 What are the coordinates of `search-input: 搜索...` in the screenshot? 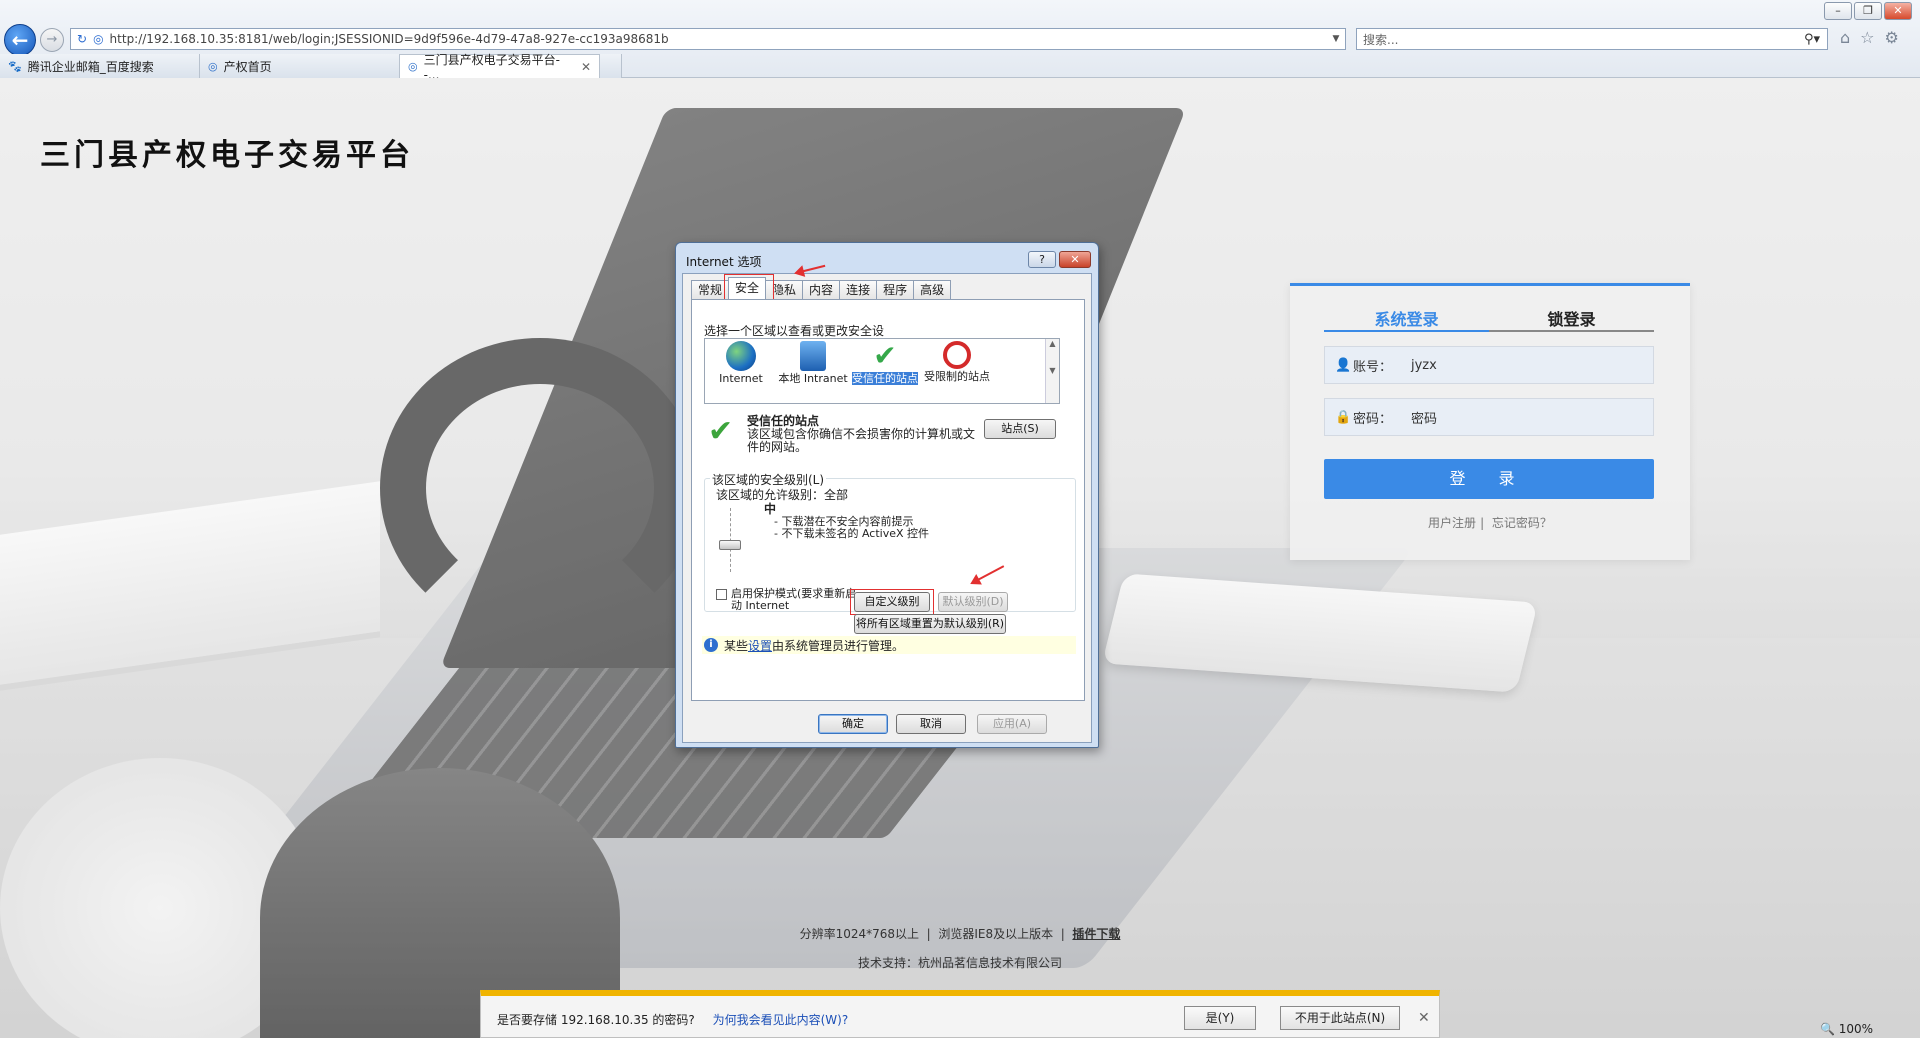 It's located at (1580, 39).